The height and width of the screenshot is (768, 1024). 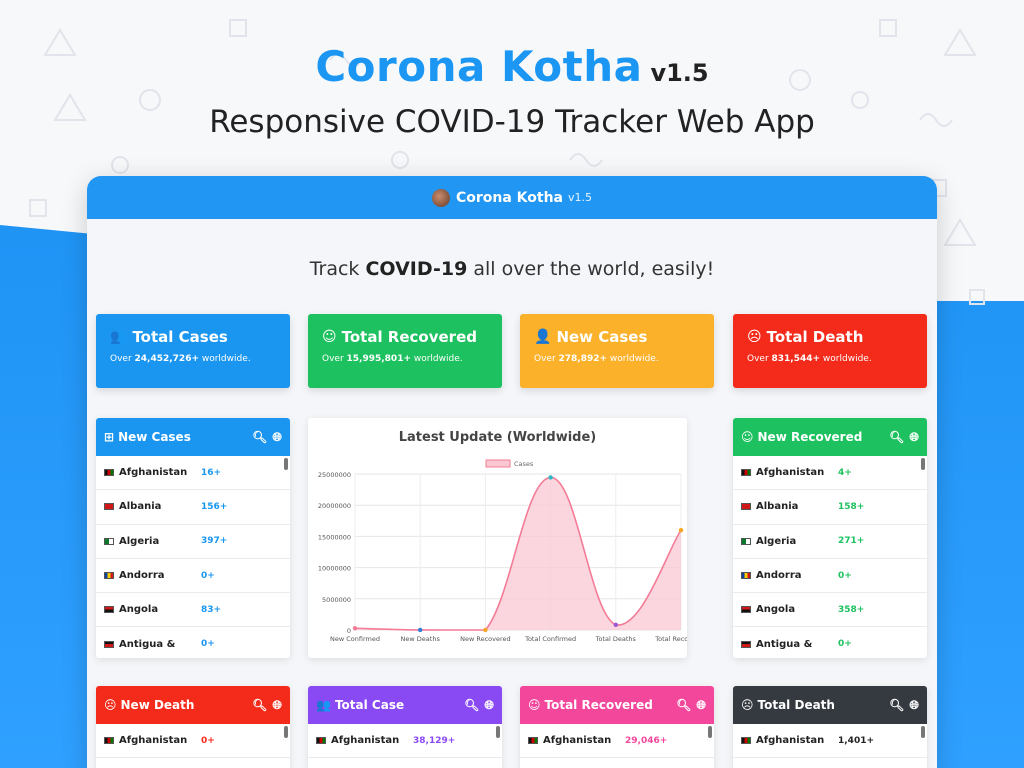 I want to click on stat-card-heading: ☺ Total Recovered, so click(x=405, y=337).